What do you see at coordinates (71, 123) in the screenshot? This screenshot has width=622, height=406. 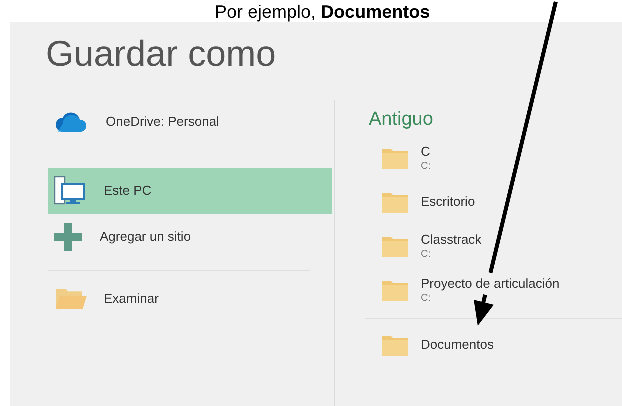 I see `cloud-icon` at bounding box center [71, 123].